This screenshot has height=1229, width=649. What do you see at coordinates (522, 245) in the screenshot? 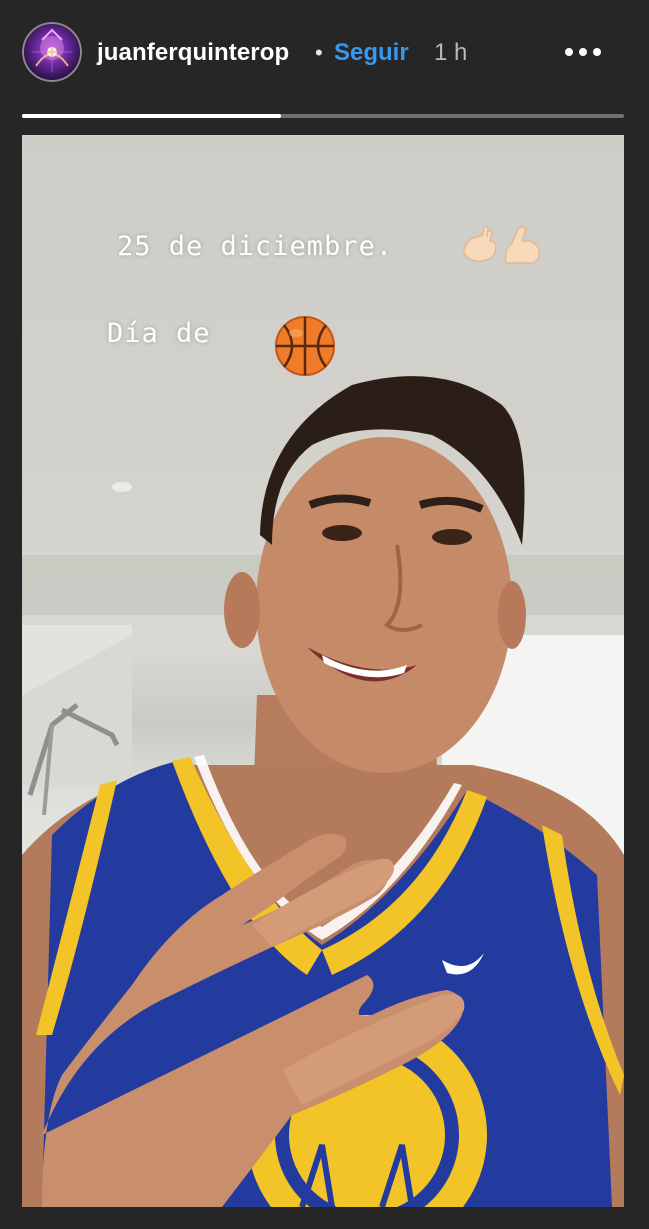
I see `flexed-biceps-icon` at bounding box center [522, 245].